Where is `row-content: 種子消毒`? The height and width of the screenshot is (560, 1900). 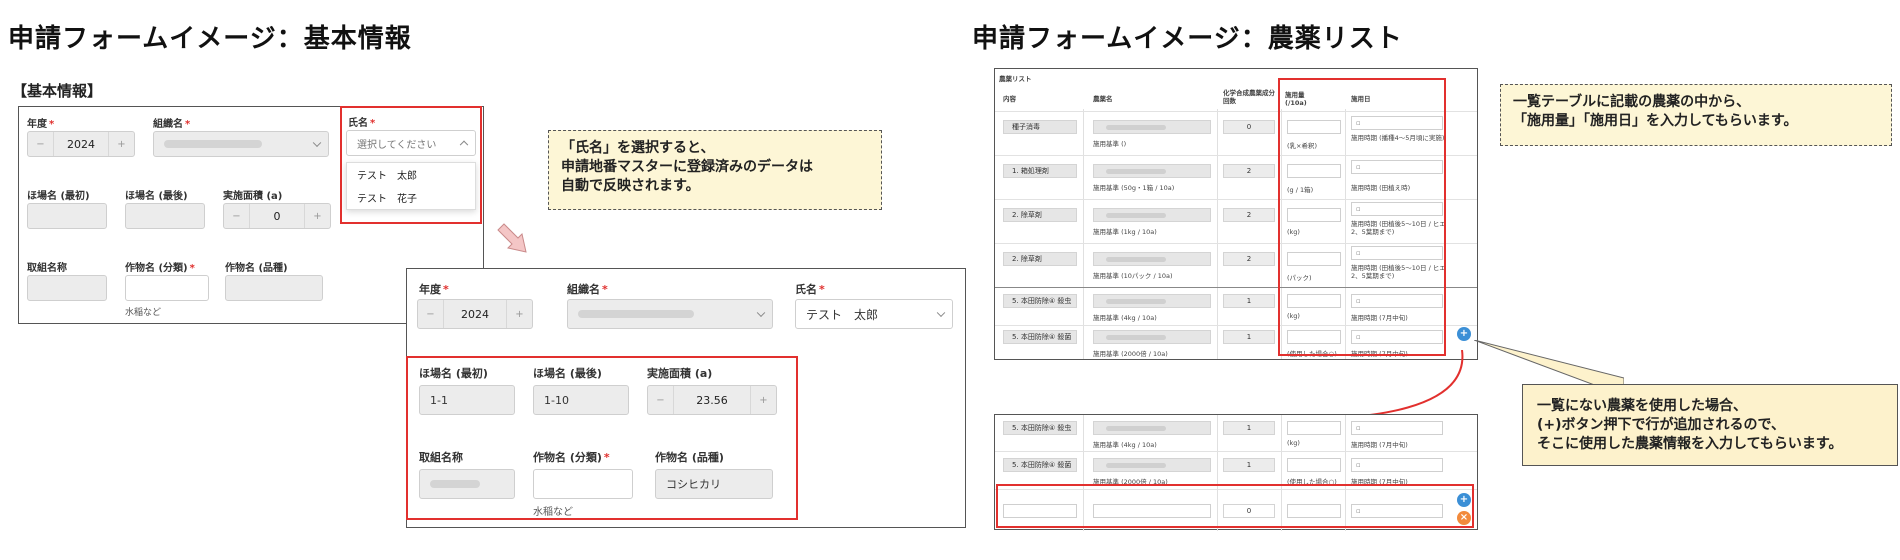 row-content: 種子消毒 is located at coordinates (1040, 127).